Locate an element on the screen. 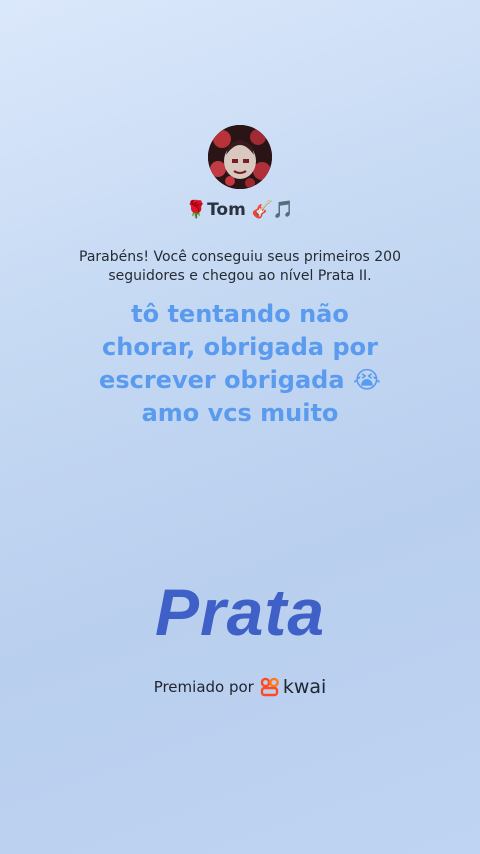  kwai-brand-name: kwai is located at coordinates (304, 687).